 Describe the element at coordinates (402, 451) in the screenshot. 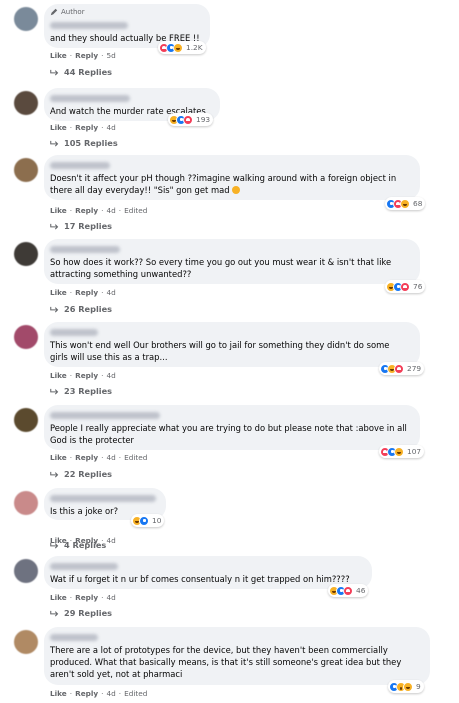

I see `reactions-summary: 107` at that location.